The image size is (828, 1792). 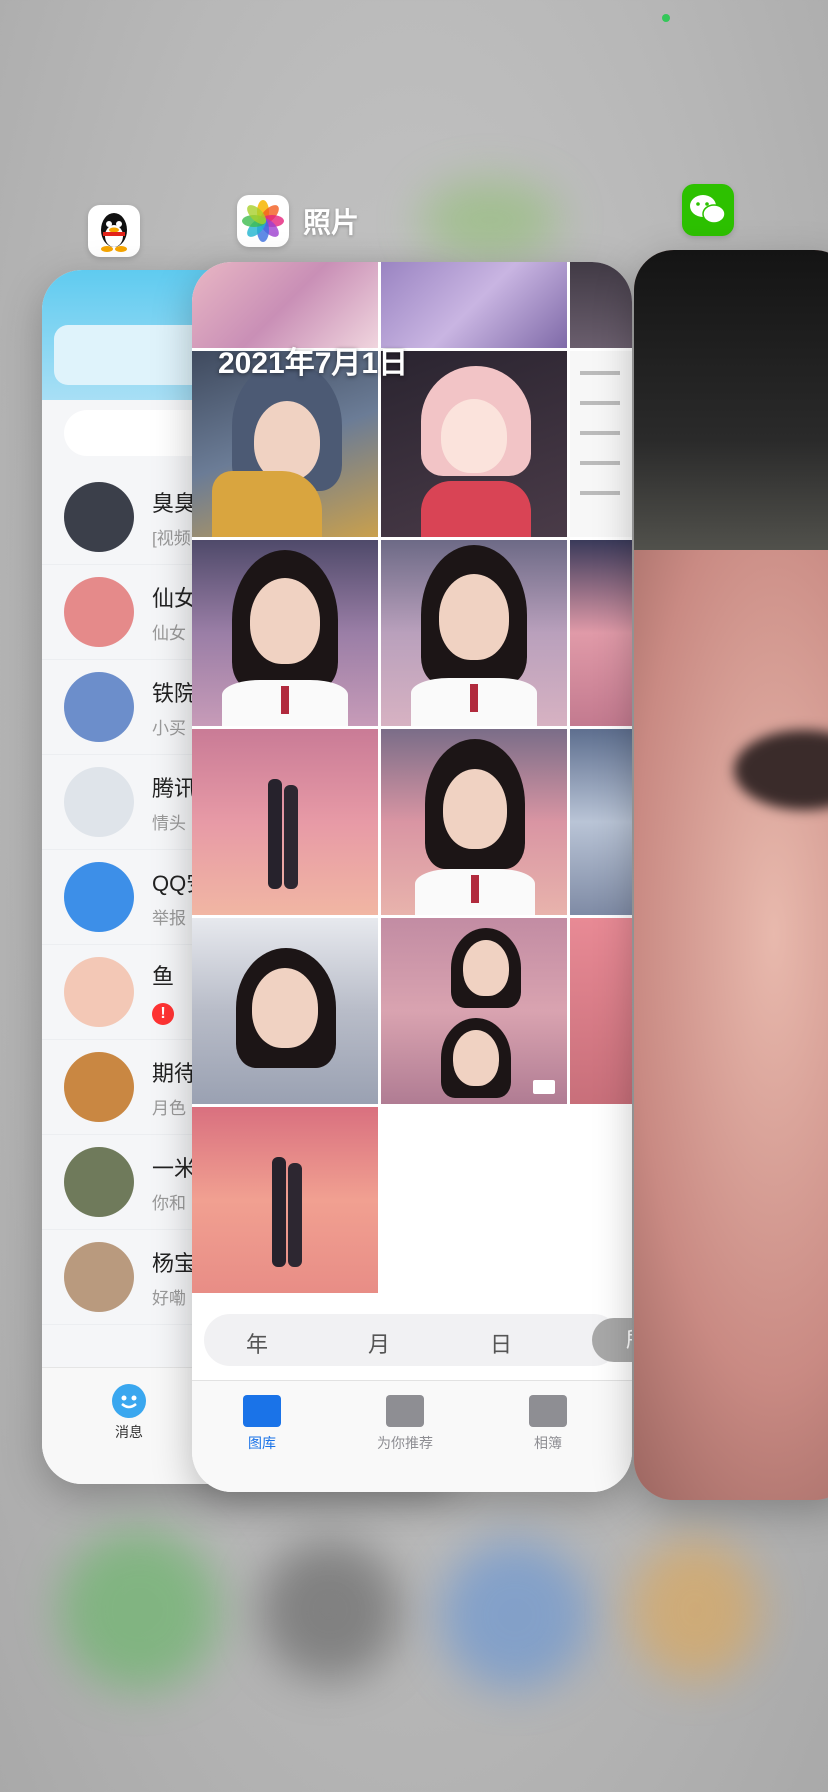 What do you see at coordinates (548, 1411) in the screenshot?
I see `albums-icon` at bounding box center [548, 1411].